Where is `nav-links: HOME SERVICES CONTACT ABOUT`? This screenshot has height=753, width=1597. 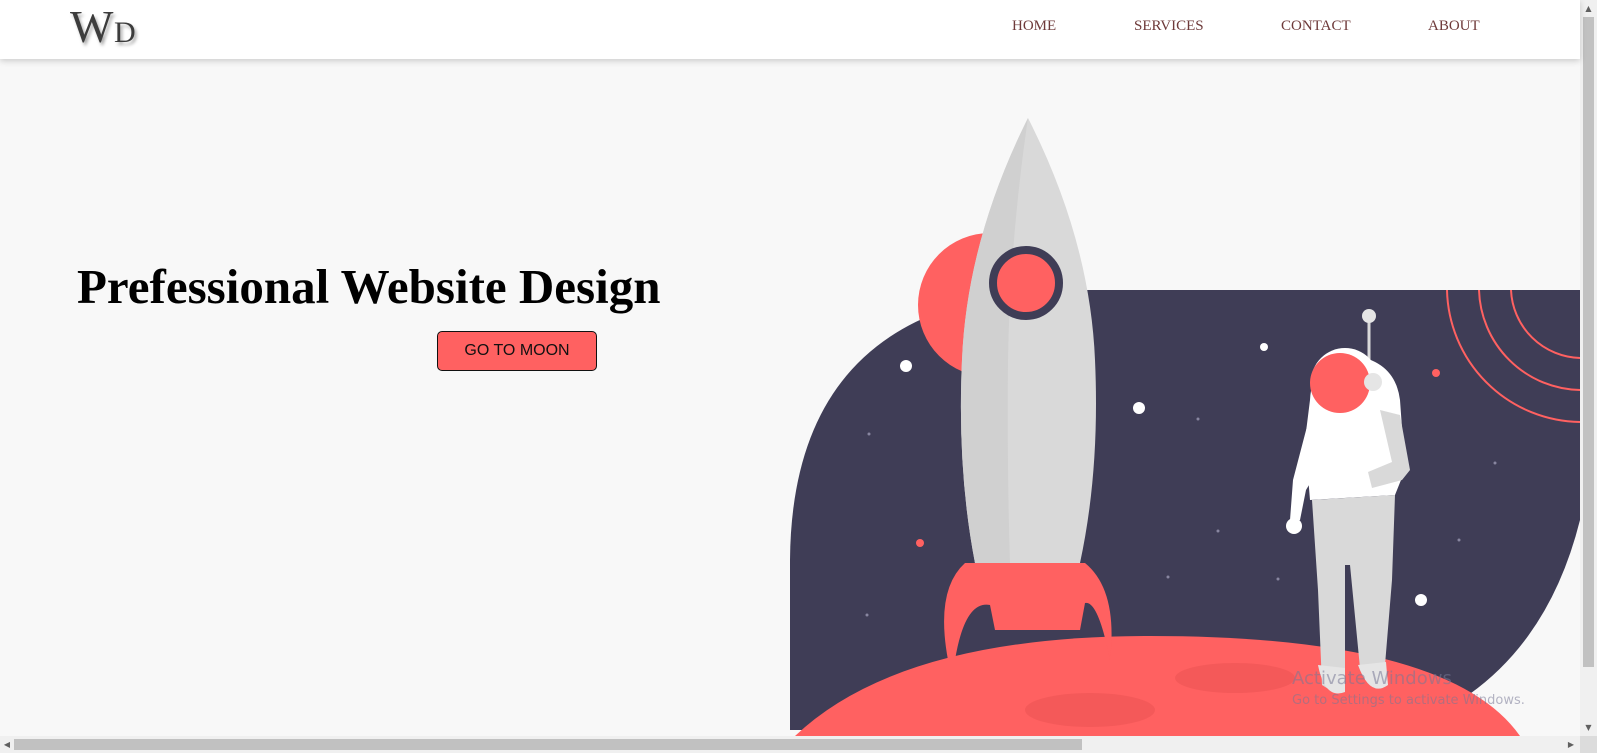 nav-links: HOME SERVICES CONTACT ABOUT is located at coordinates (790, 28).